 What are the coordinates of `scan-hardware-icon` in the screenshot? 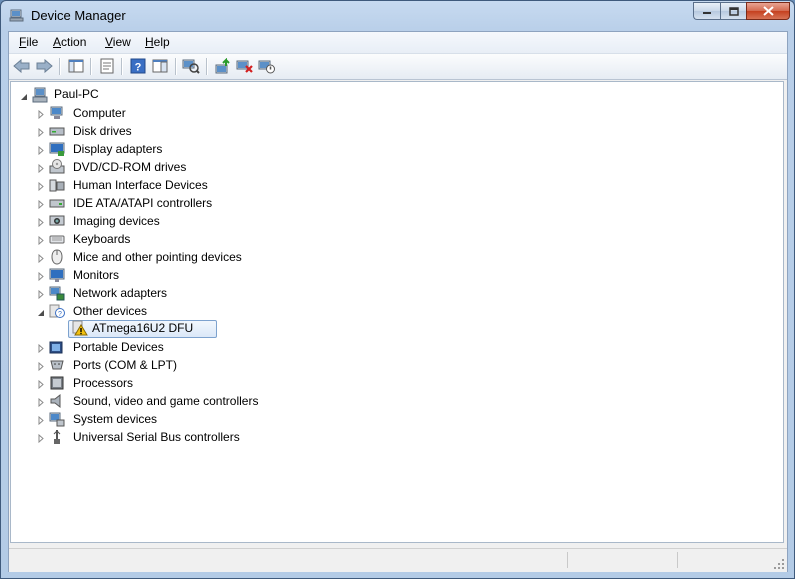 It's located at (191, 66).